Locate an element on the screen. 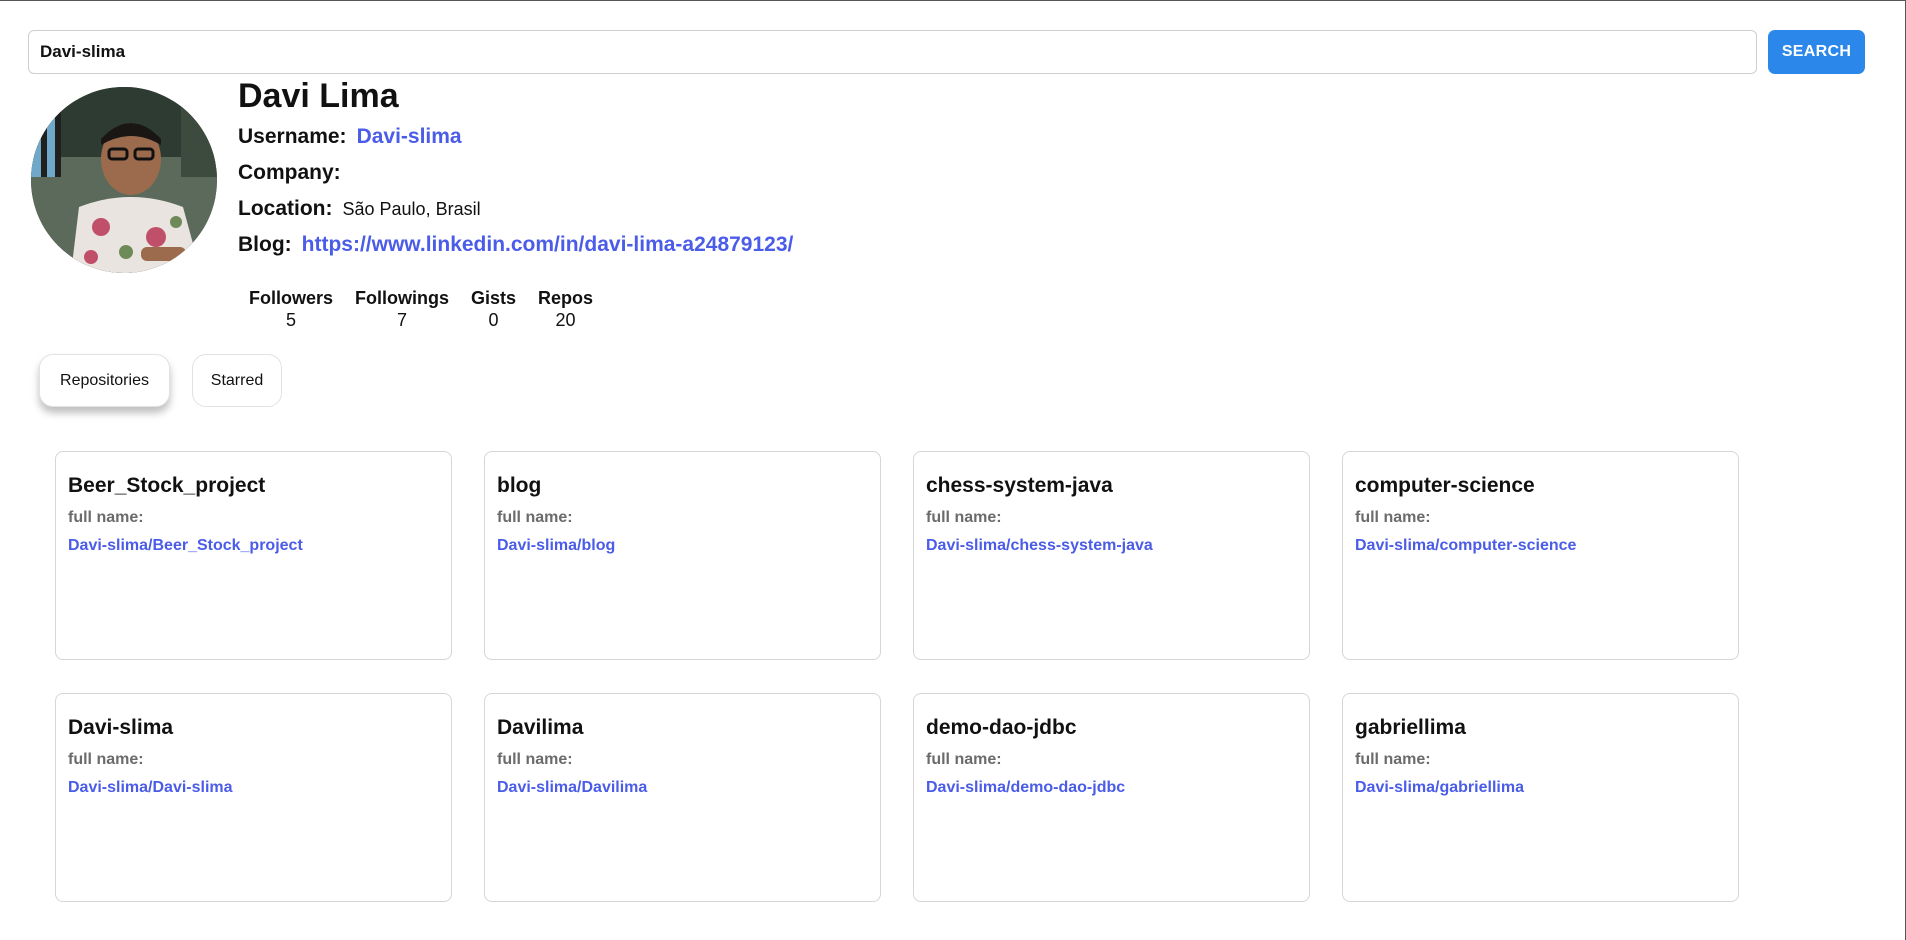 The width and height of the screenshot is (1906, 940). stat-followings: Followings 7 is located at coordinates (402, 309).